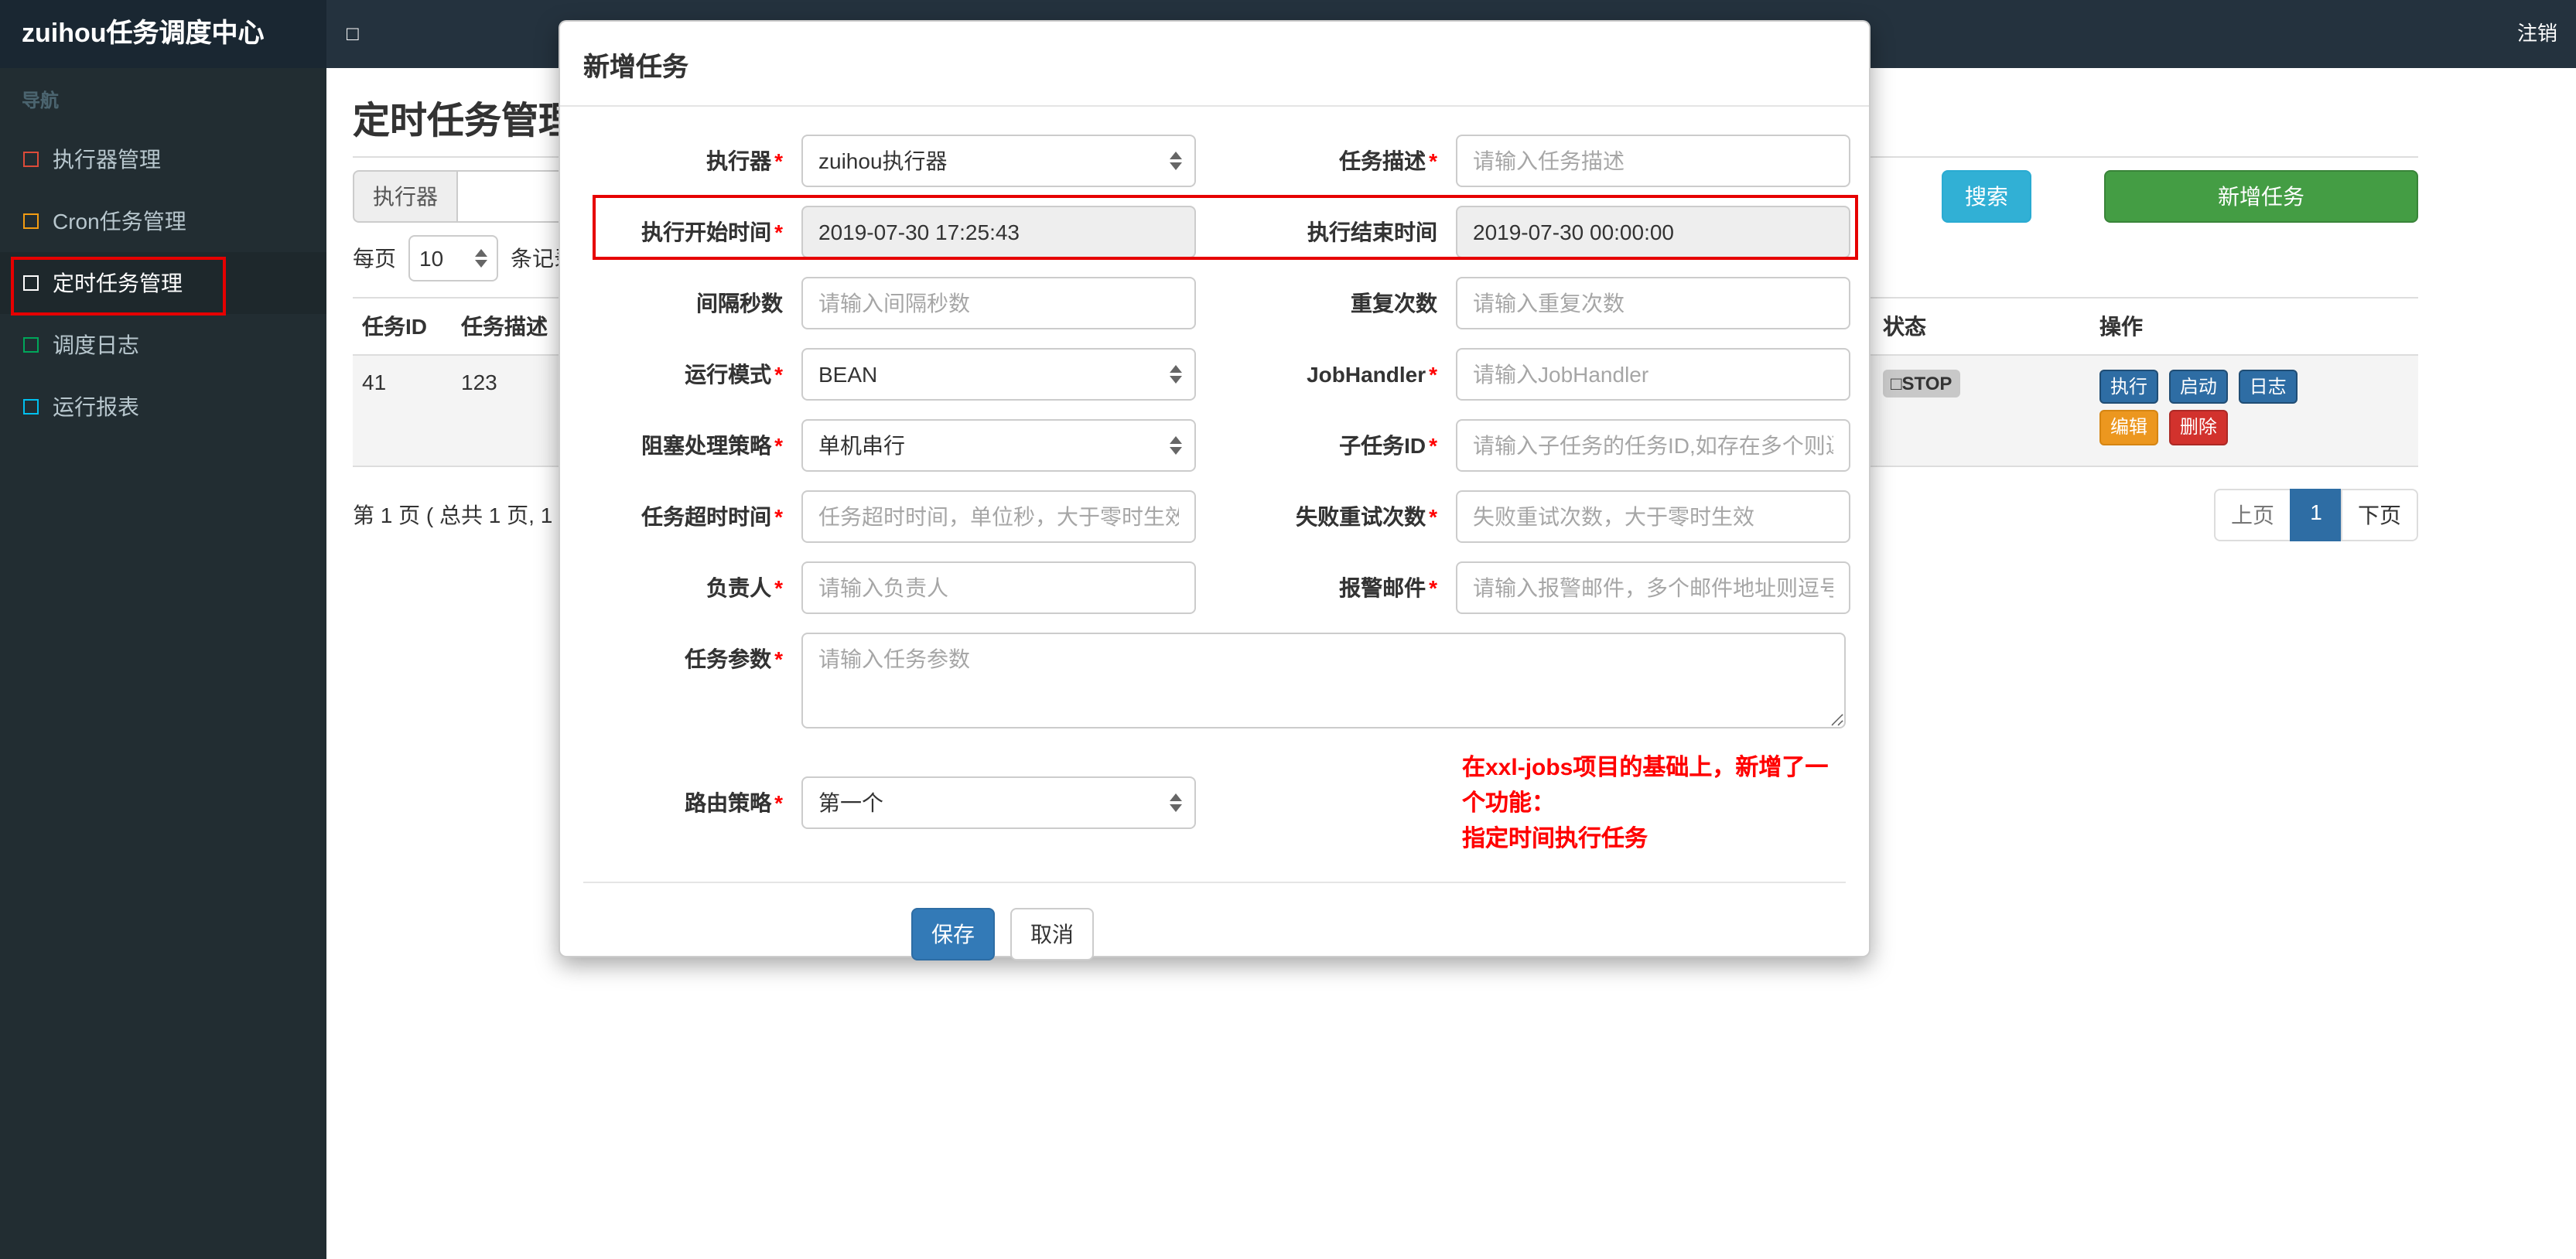 This screenshot has width=2576, height=1259. What do you see at coordinates (1372, 232) in the screenshot?
I see `end-time-field-label: 执行结束时间` at bounding box center [1372, 232].